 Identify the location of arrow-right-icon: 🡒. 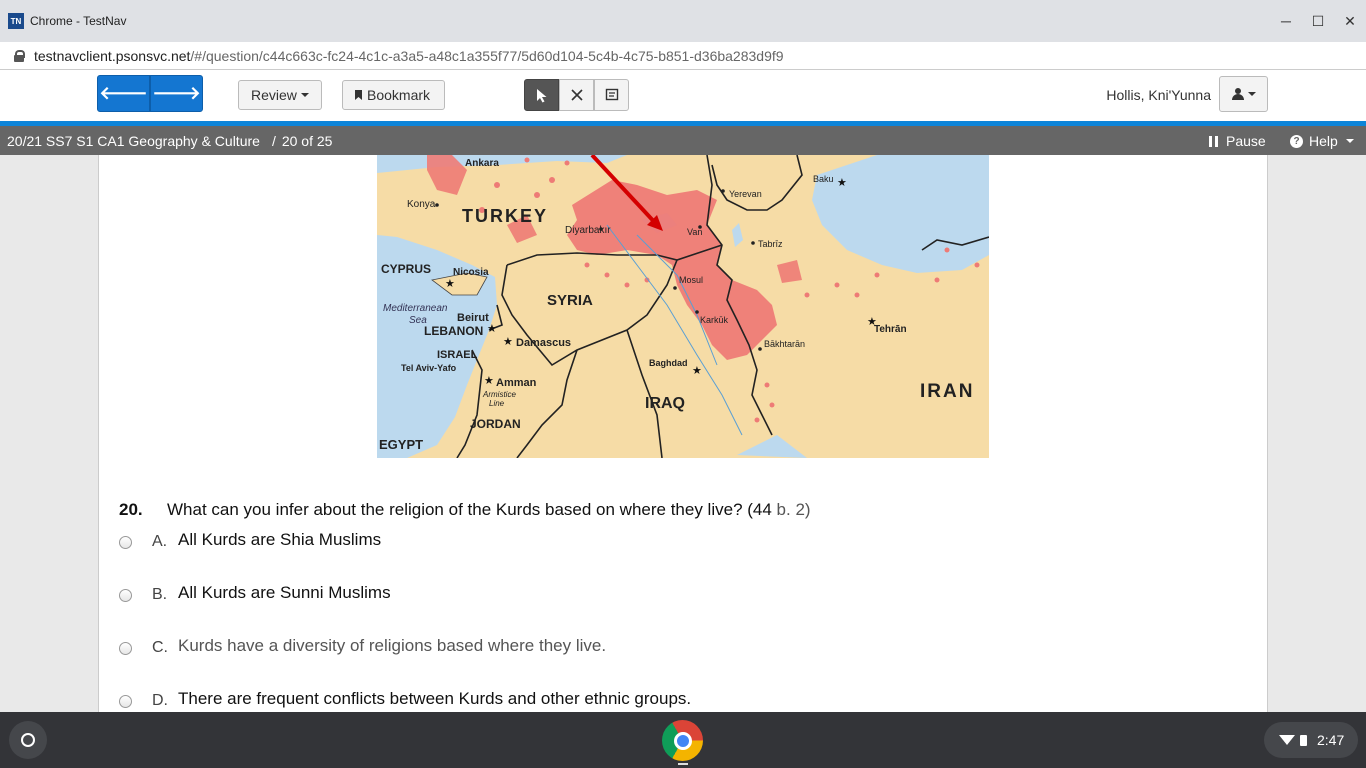
(176, 93).